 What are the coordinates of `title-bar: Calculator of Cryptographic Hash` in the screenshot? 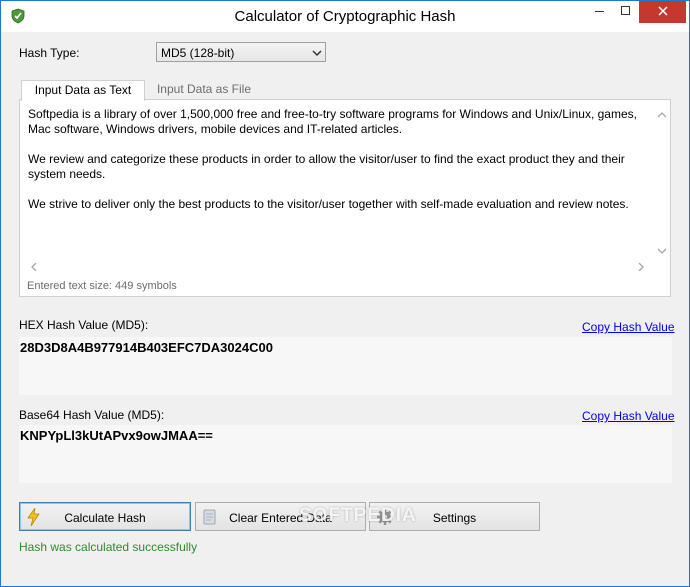 It's located at (345, 16).